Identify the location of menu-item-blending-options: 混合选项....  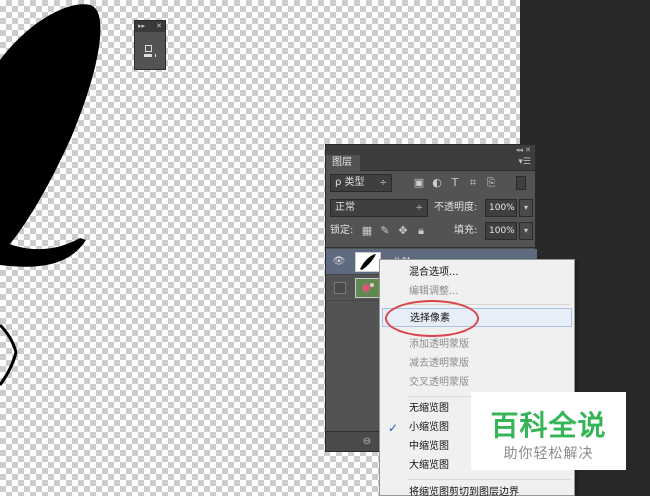
(489, 272).